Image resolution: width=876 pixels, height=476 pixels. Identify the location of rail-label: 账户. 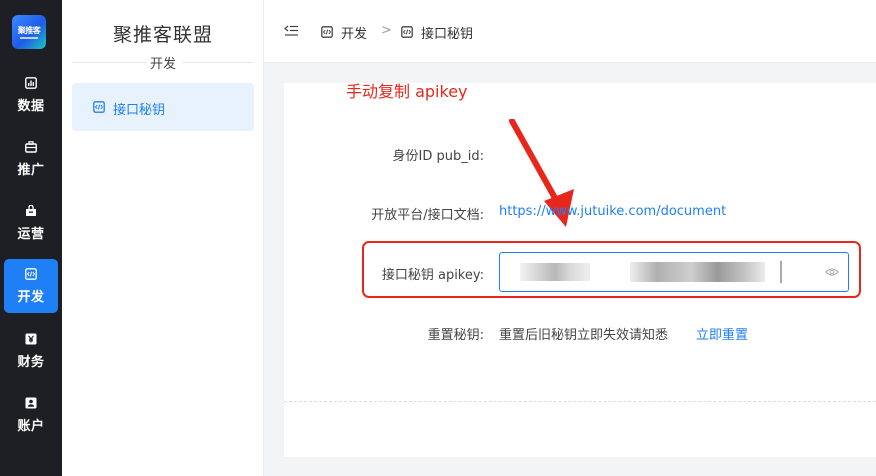
(31, 426).